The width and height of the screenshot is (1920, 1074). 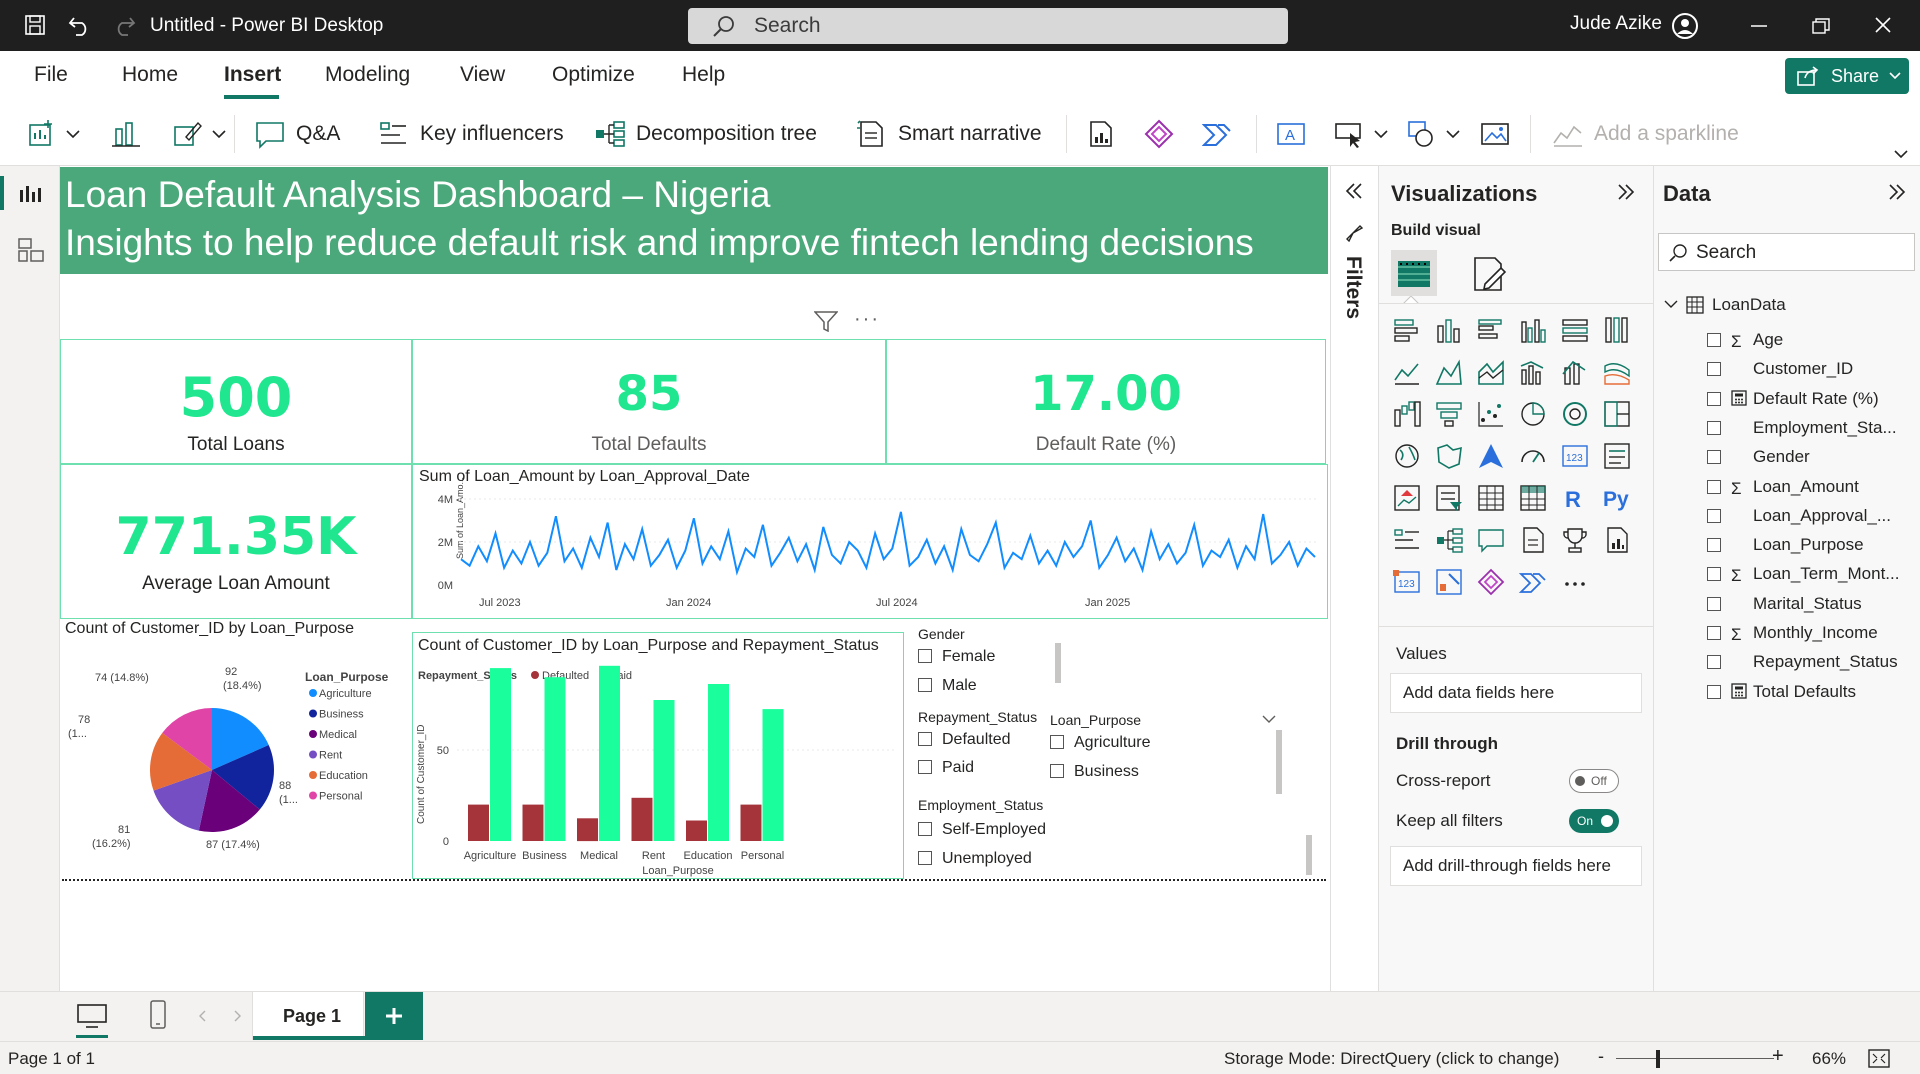 I want to click on buttons-button, so click(x=204, y=134).